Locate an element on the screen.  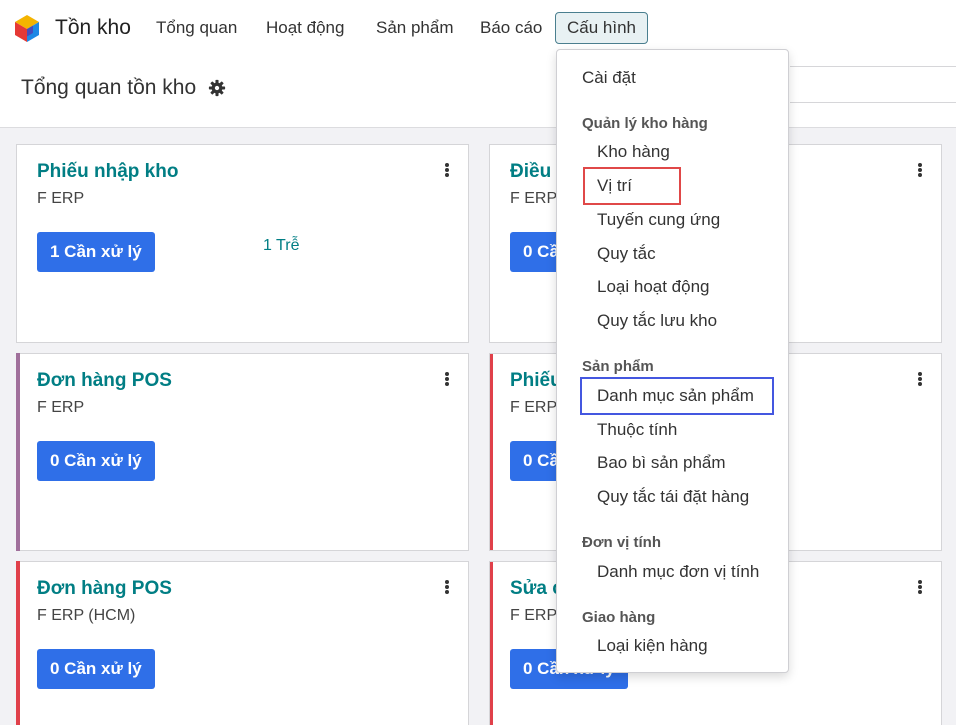
operation-card: Phiếu nhập kho F ERP 1 Cần xử lý 1 Trễ is located at coordinates (242, 243).